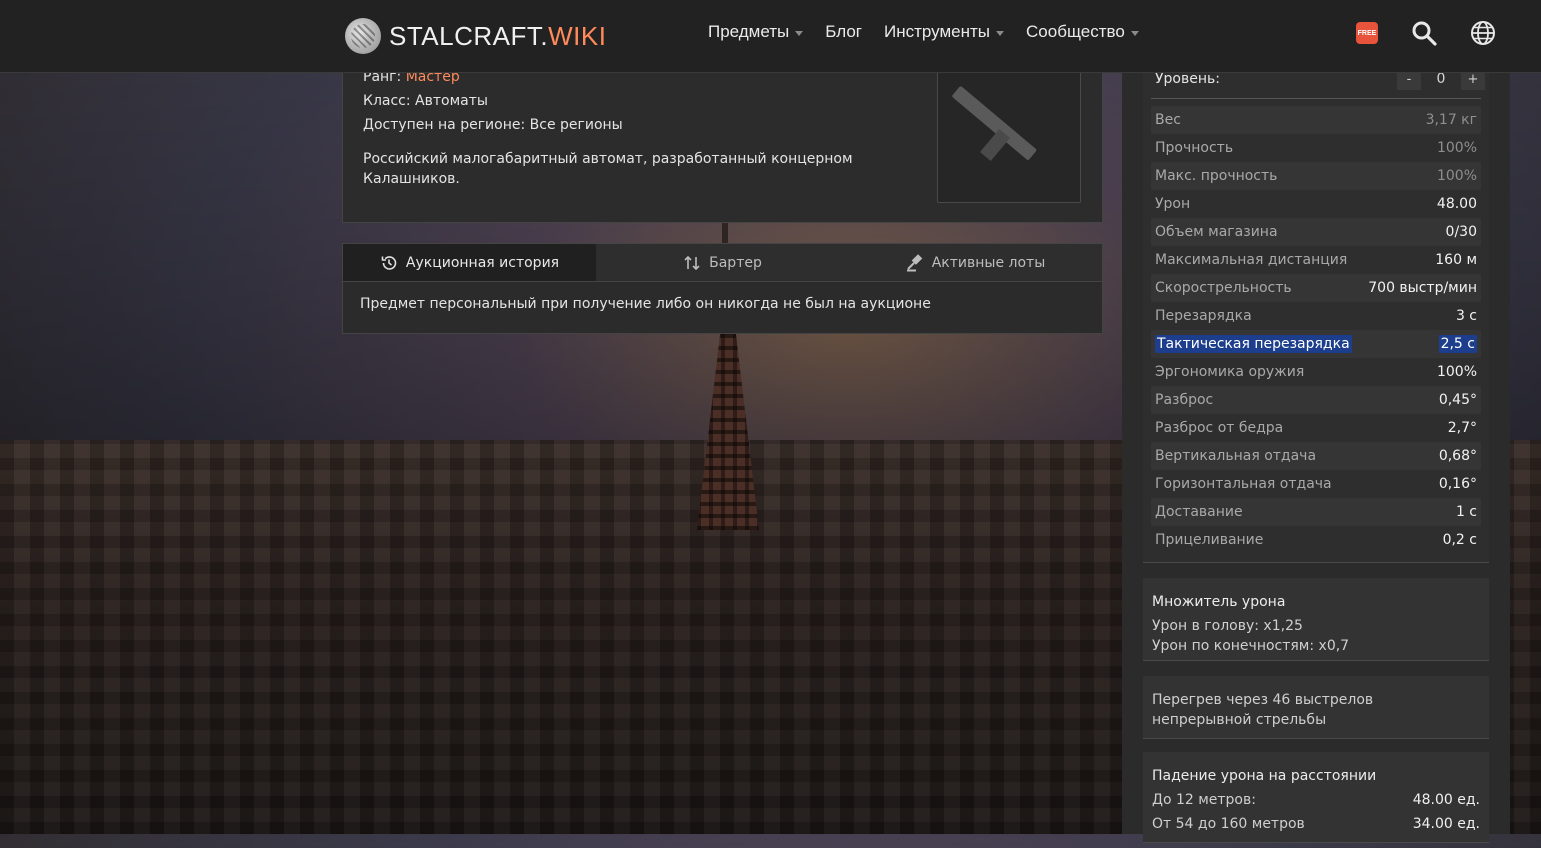 This screenshot has width=1541, height=848. Describe the element at coordinates (1227, 626) in the screenshot. I see `head-multiplier: Урон в голову: x1,25` at that location.